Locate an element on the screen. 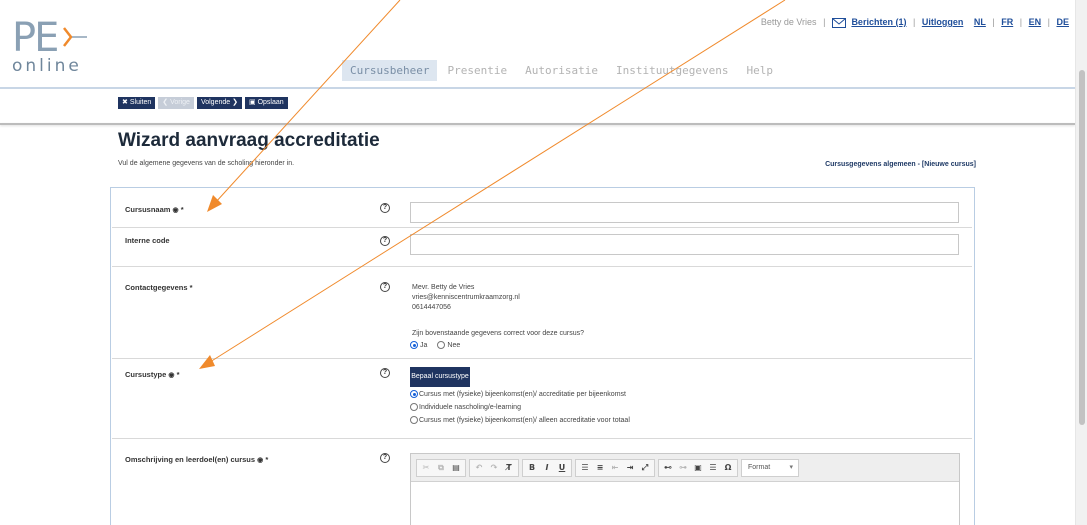  pe-online-logo: PE online is located at coordinates (49, 47).